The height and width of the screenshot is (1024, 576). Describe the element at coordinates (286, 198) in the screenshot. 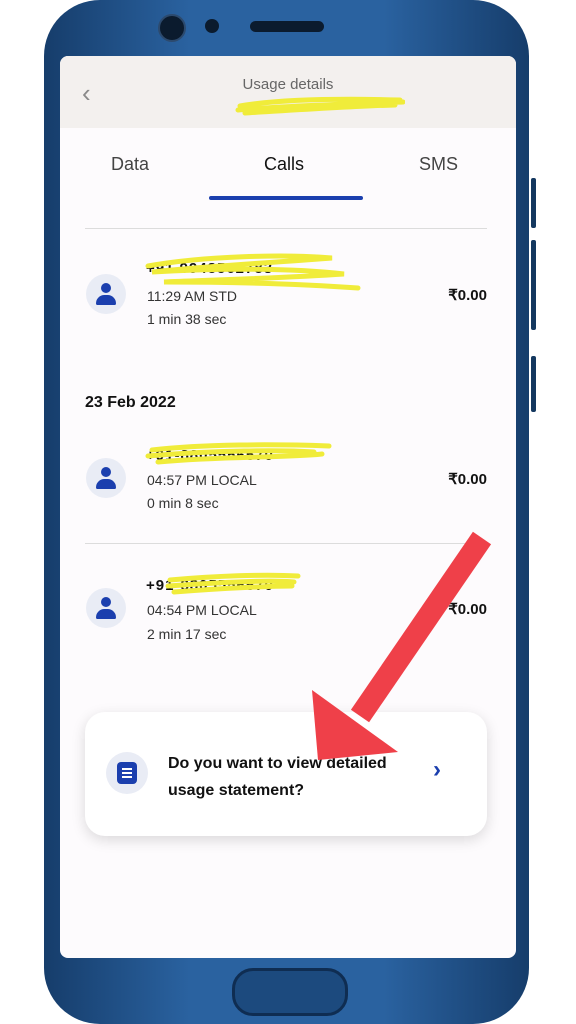

I see `active-tab-indicator` at that location.